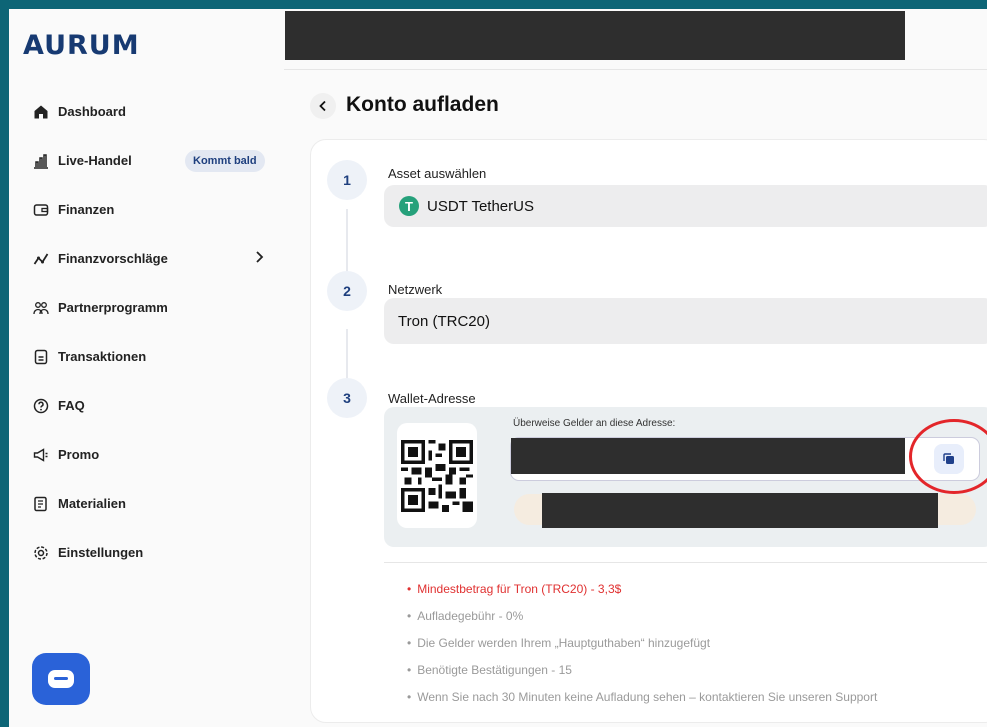  What do you see at coordinates (422, 104) in the screenshot?
I see `page-title: Konto aufladen` at bounding box center [422, 104].